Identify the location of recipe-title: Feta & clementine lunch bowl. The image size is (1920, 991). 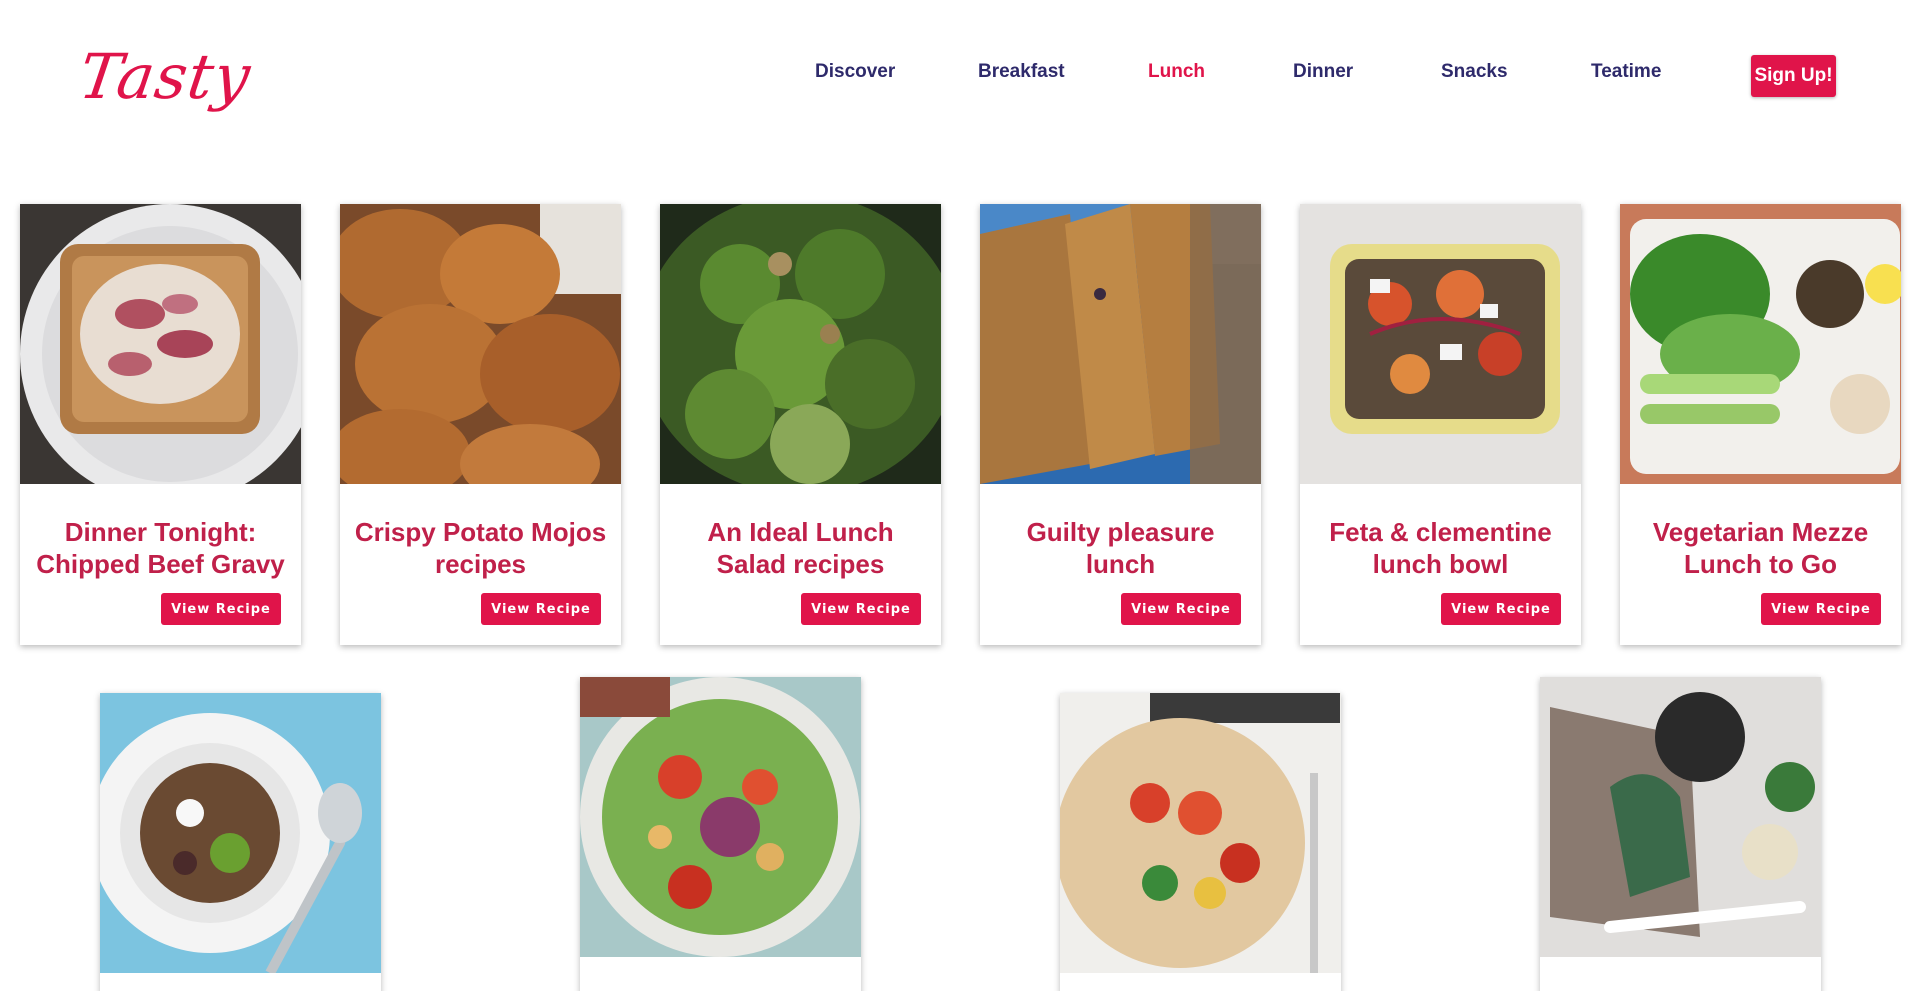
(1440, 548).